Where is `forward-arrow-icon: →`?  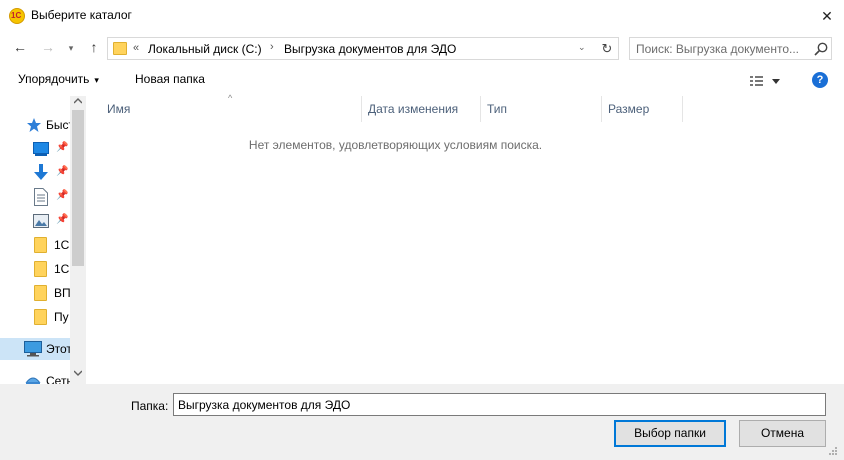
forward-arrow-icon: → is located at coordinates (48, 47).